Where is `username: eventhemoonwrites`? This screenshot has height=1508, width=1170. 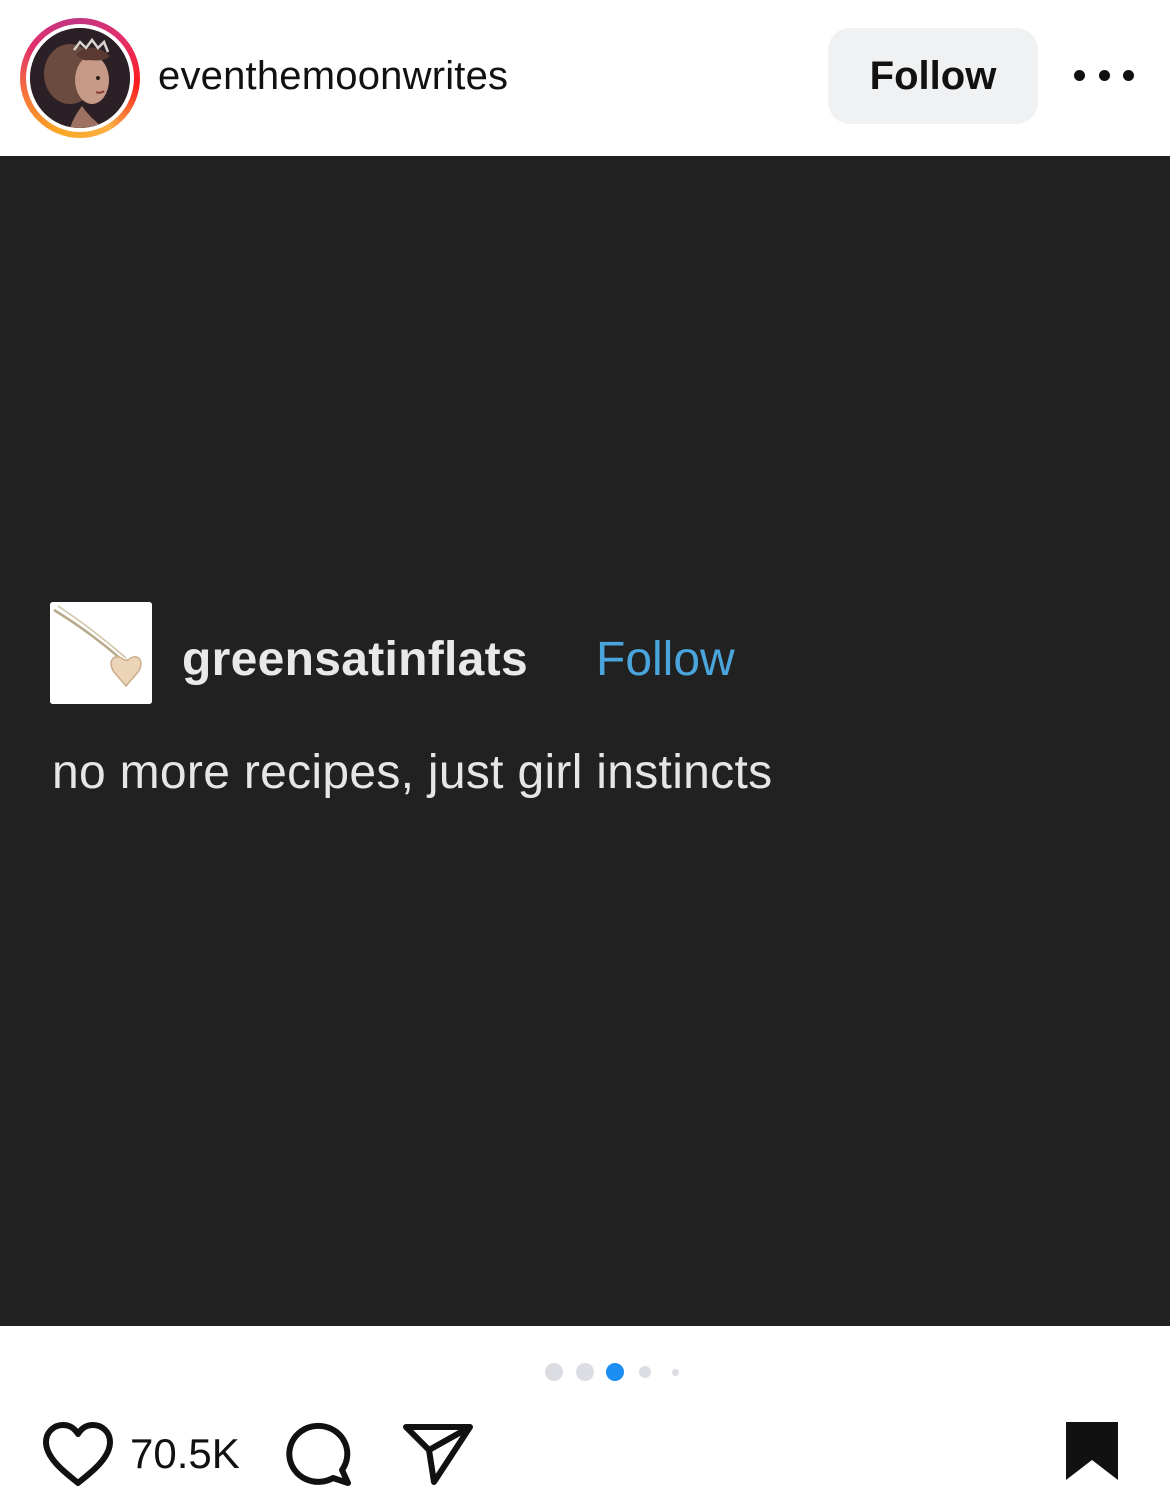
username: eventhemoonwrites is located at coordinates (333, 76).